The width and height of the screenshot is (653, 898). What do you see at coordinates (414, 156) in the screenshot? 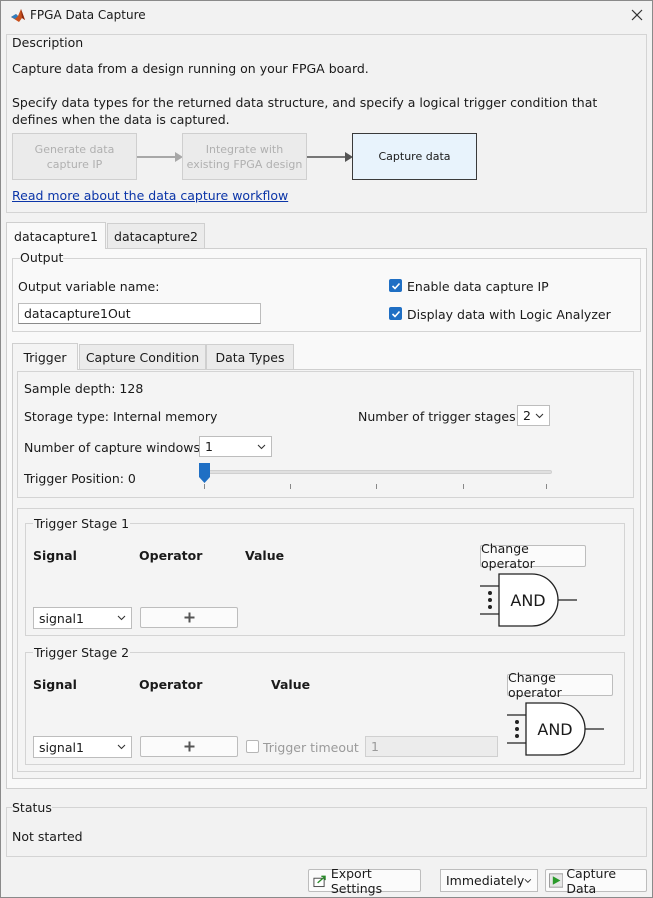
I see `workflow-step-capture: Capture data` at bounding box center [414, 156].